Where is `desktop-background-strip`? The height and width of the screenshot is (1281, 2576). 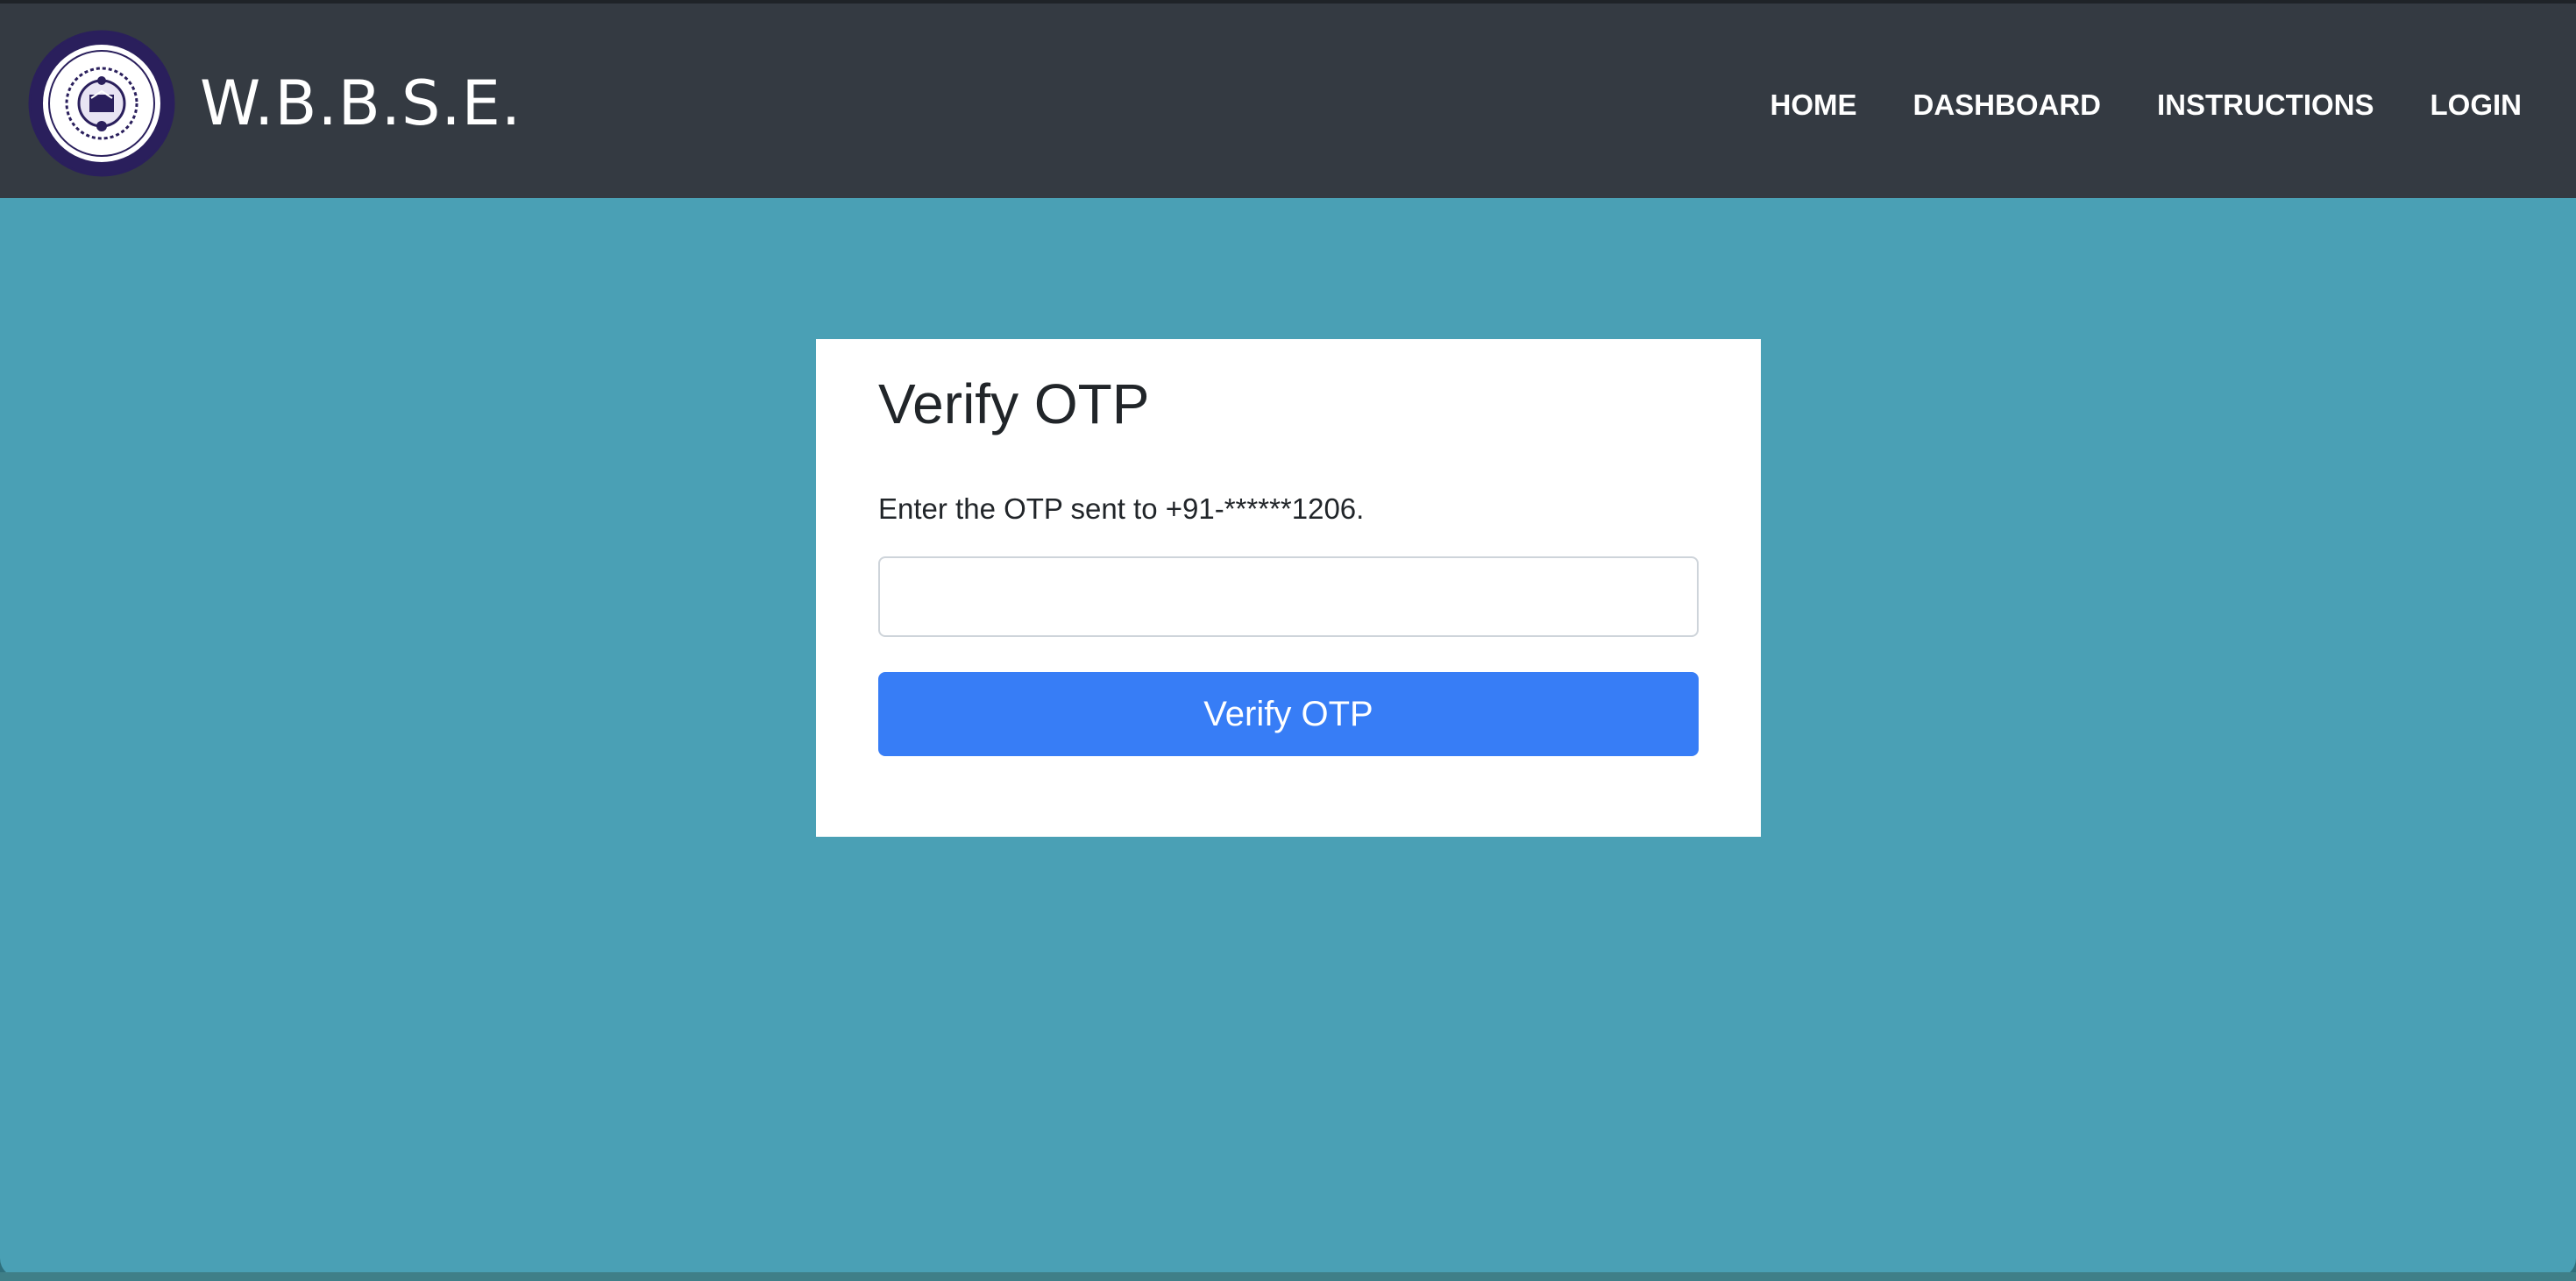
desktop-background-strip is located at coordinates (1288, 1276).